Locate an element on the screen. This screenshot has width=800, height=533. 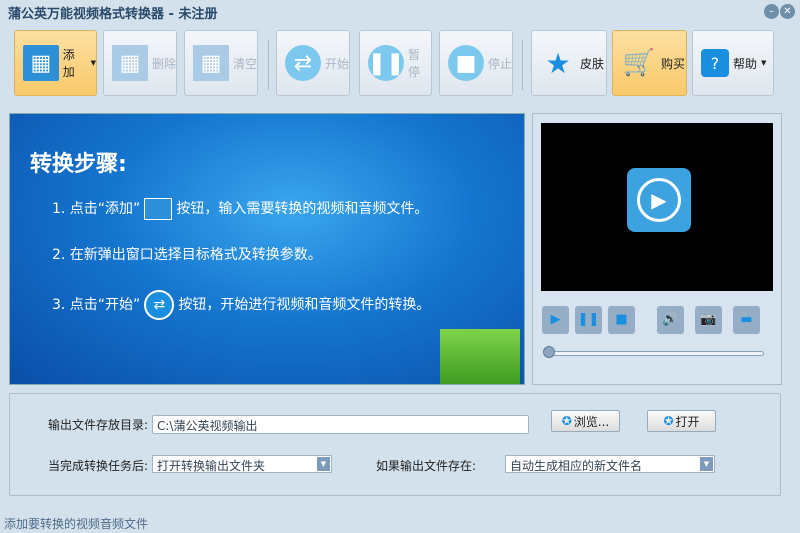
seek-handle is located at coordinates (549, 352).